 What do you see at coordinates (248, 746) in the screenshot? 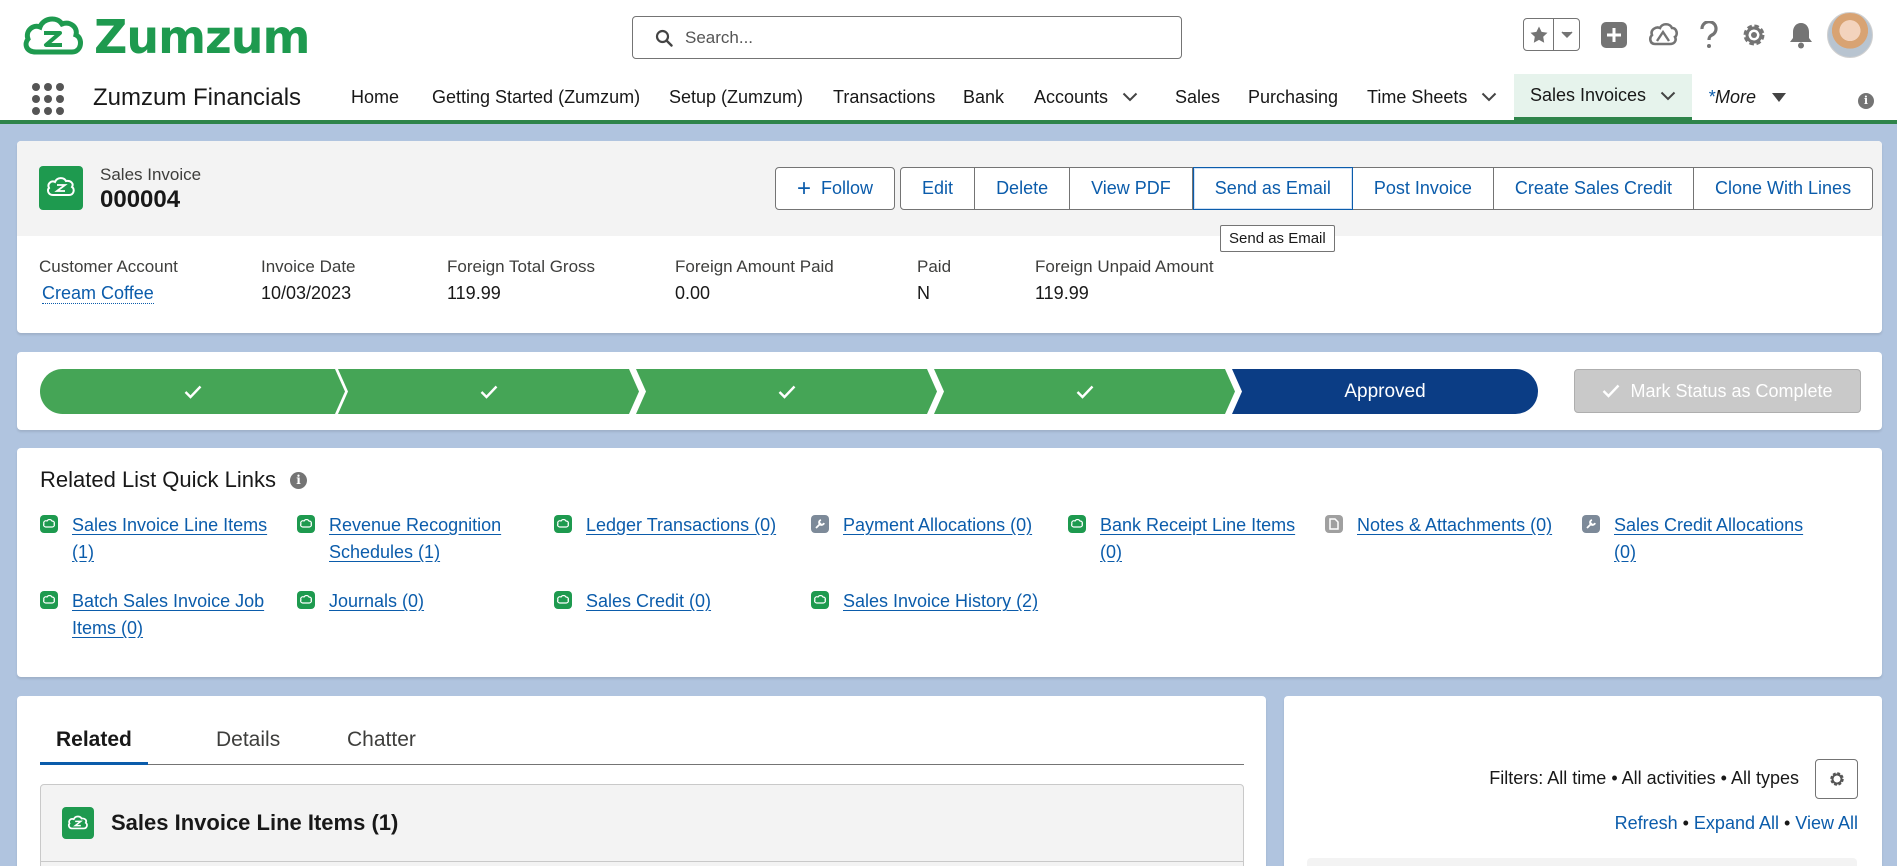
I see `tab-details: Details` at bounding box center [248, 746].